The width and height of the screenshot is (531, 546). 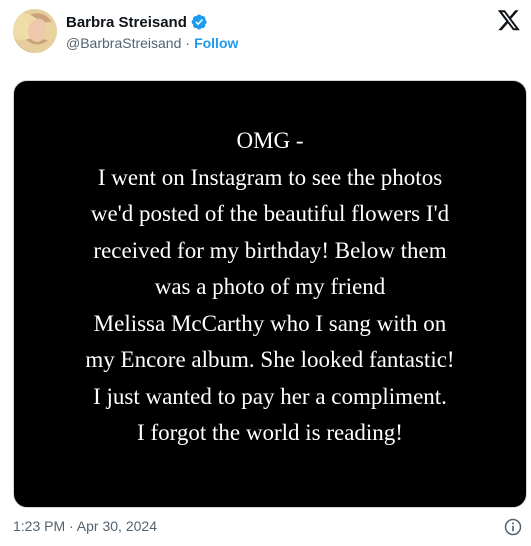 I want to click on note-line: my Encore album. She looked fantastic!, so click(x=270, y=359).